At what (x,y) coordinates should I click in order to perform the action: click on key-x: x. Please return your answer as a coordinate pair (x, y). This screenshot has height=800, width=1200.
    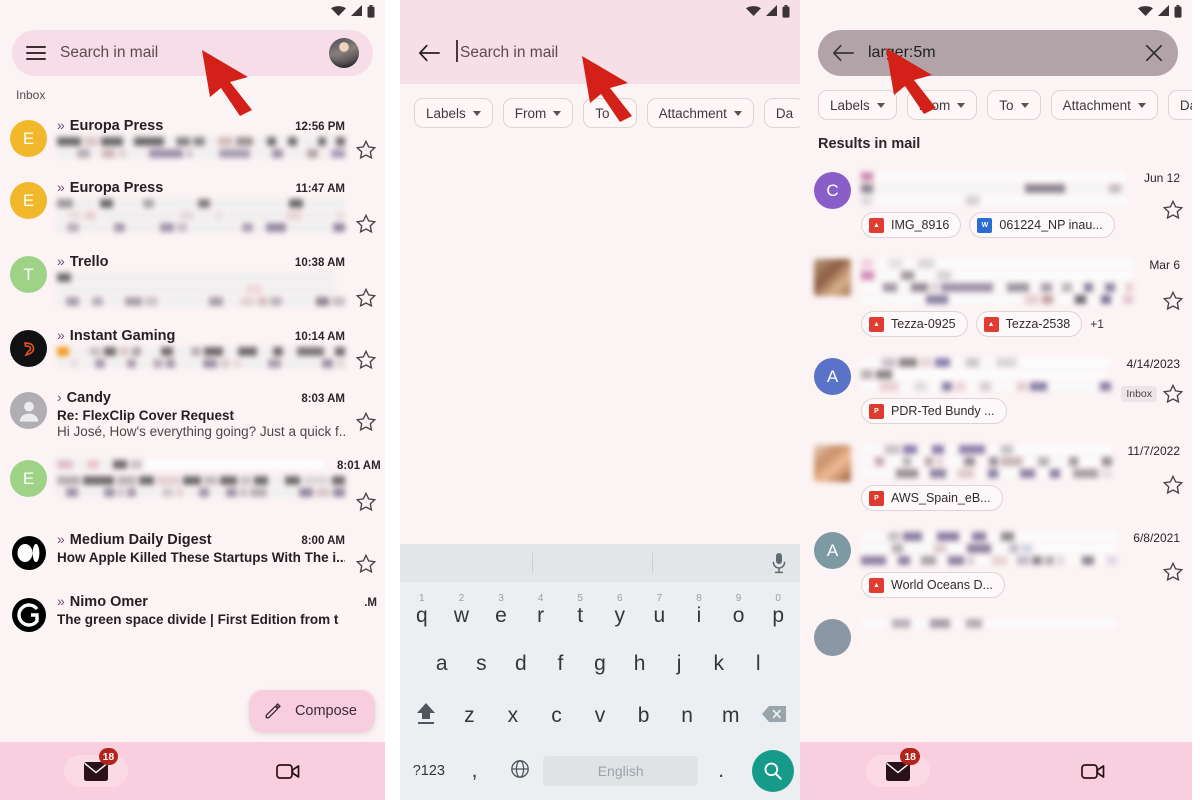
    Looking at the image, I should click on (513, 716).